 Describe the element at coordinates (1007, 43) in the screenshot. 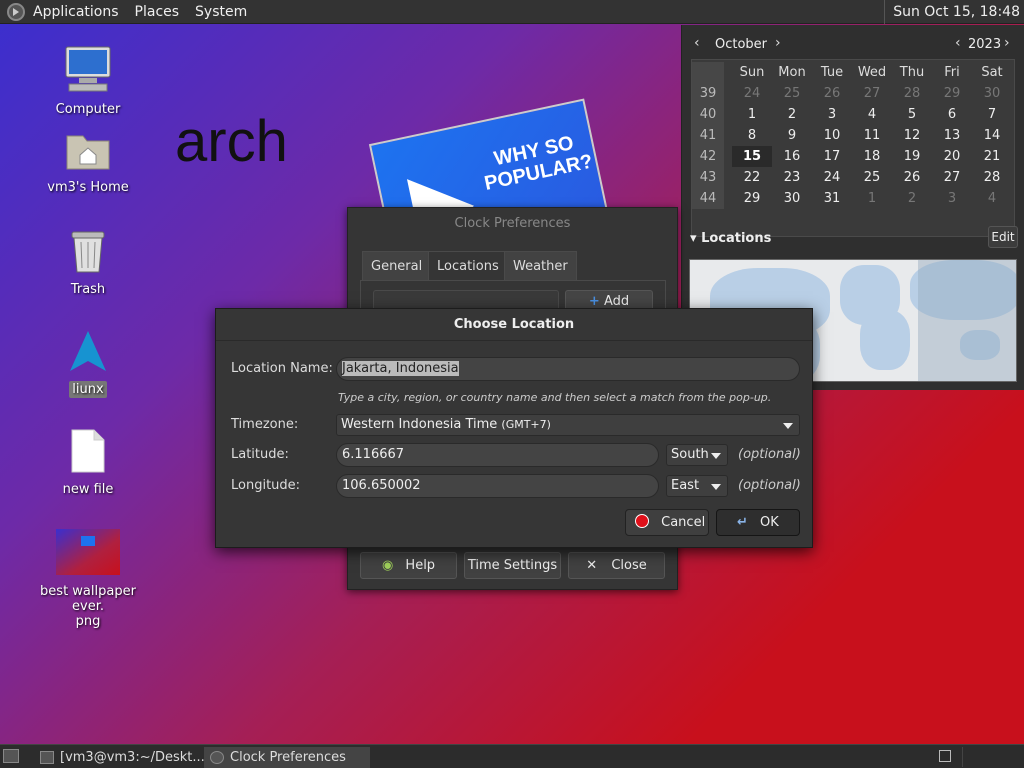

I see `next-year-icon: ›` at that location.